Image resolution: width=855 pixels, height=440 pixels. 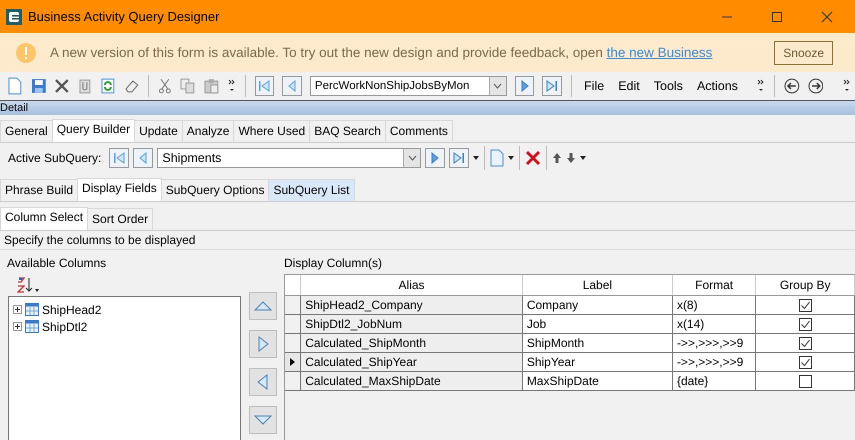 I want to click on move-right-button, so click(x=262, y=344).